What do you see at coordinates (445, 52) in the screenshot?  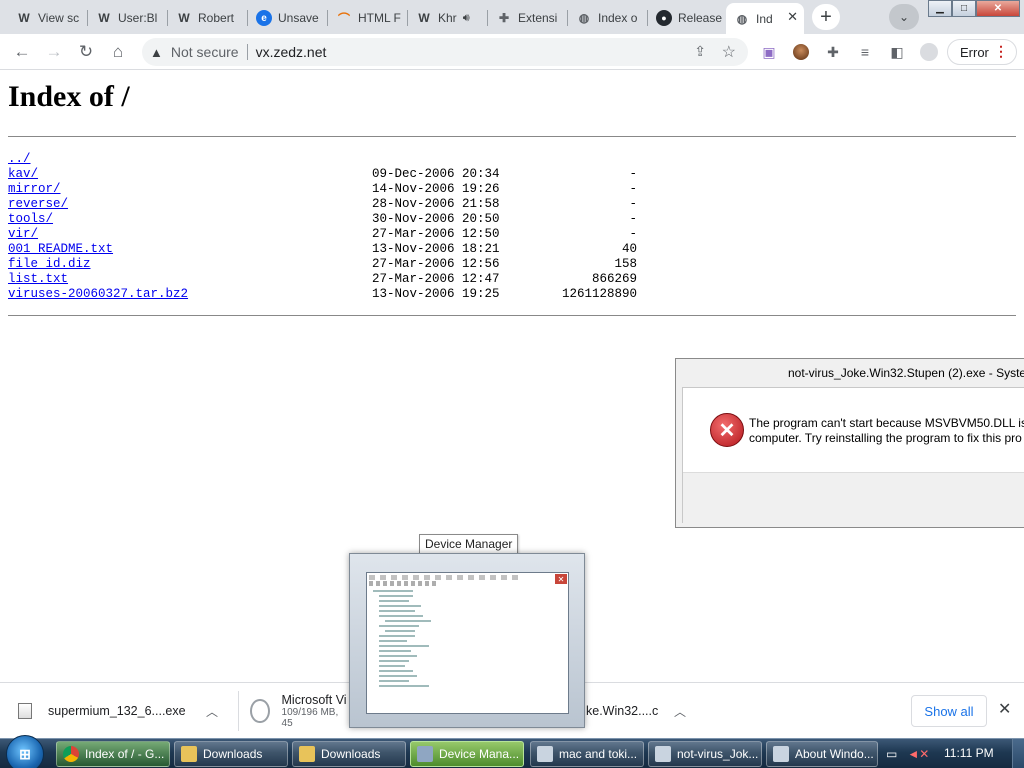 I see `address-bar: ▲ Not secure vx.zedz.net ⇪ ☆` at bounding box center [445, 52].